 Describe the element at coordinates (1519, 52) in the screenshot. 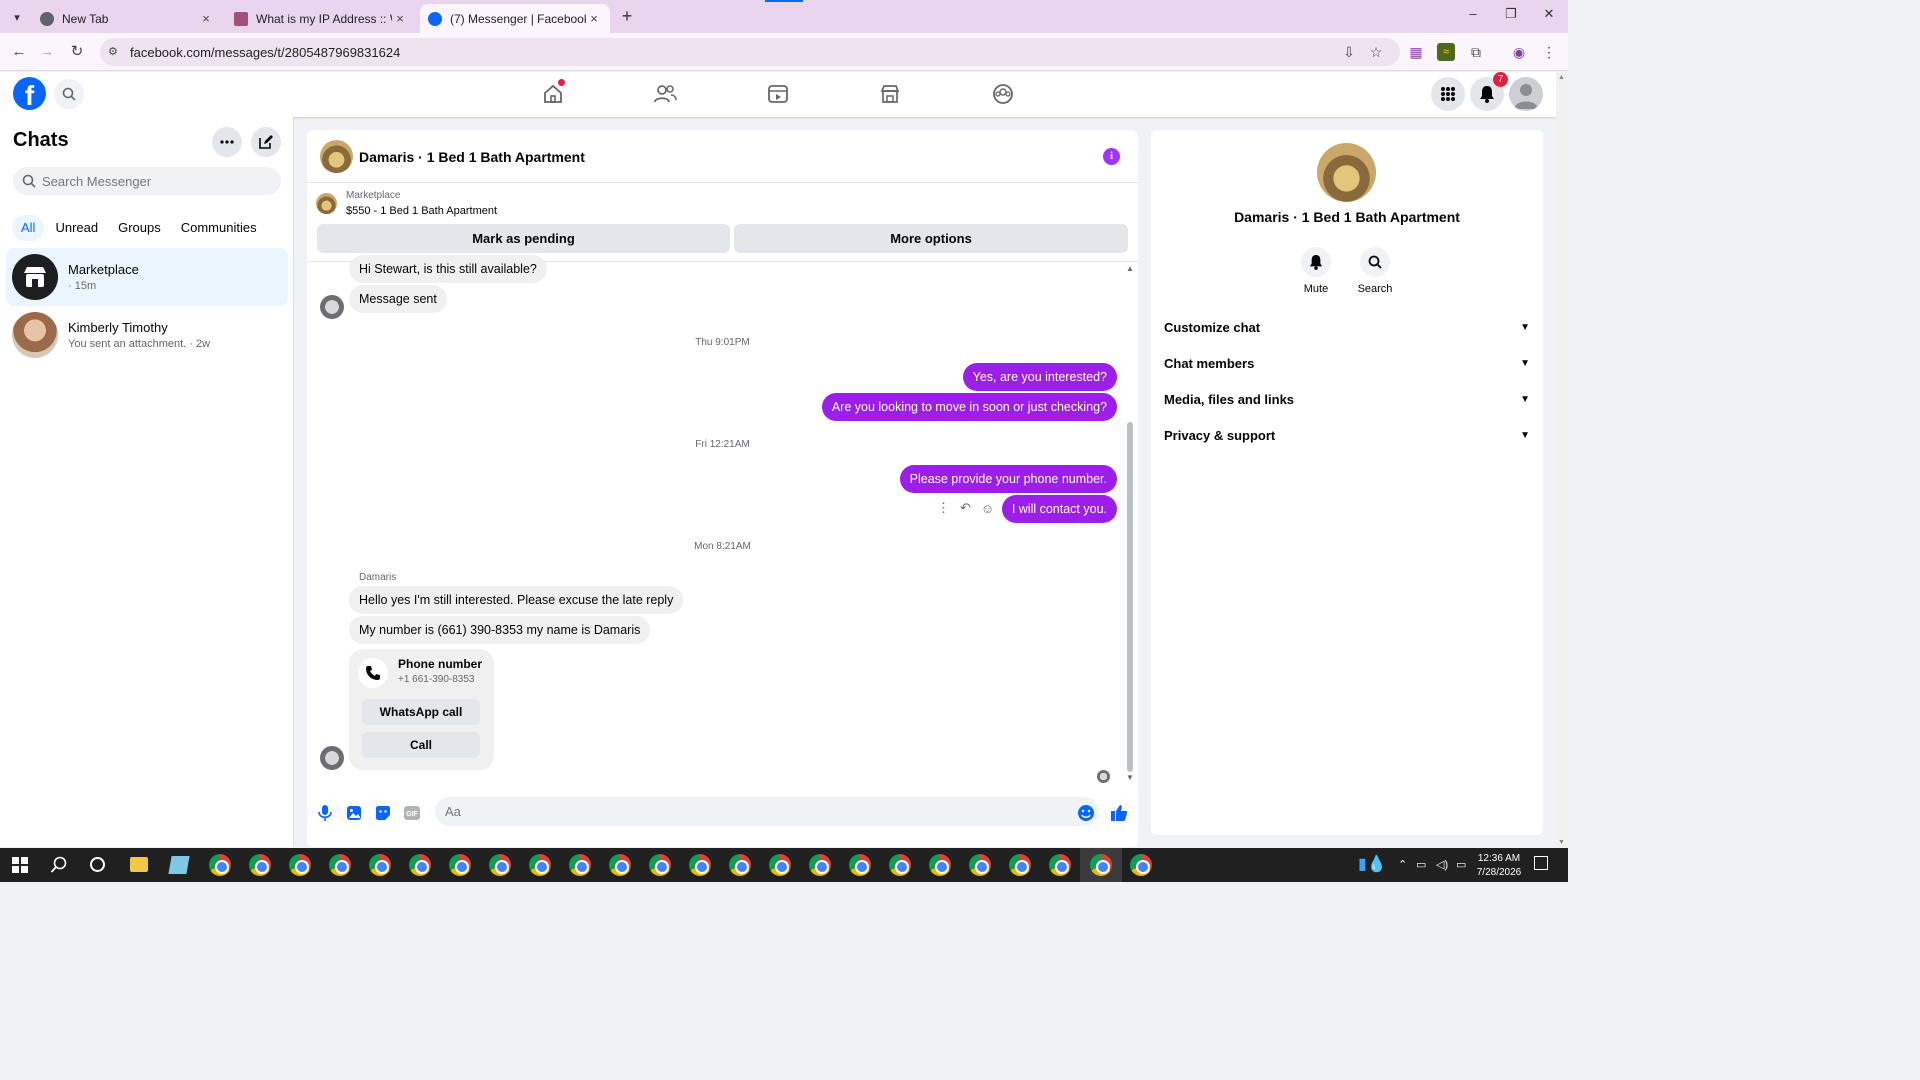

I see `profile-icon: ◉` at that location.